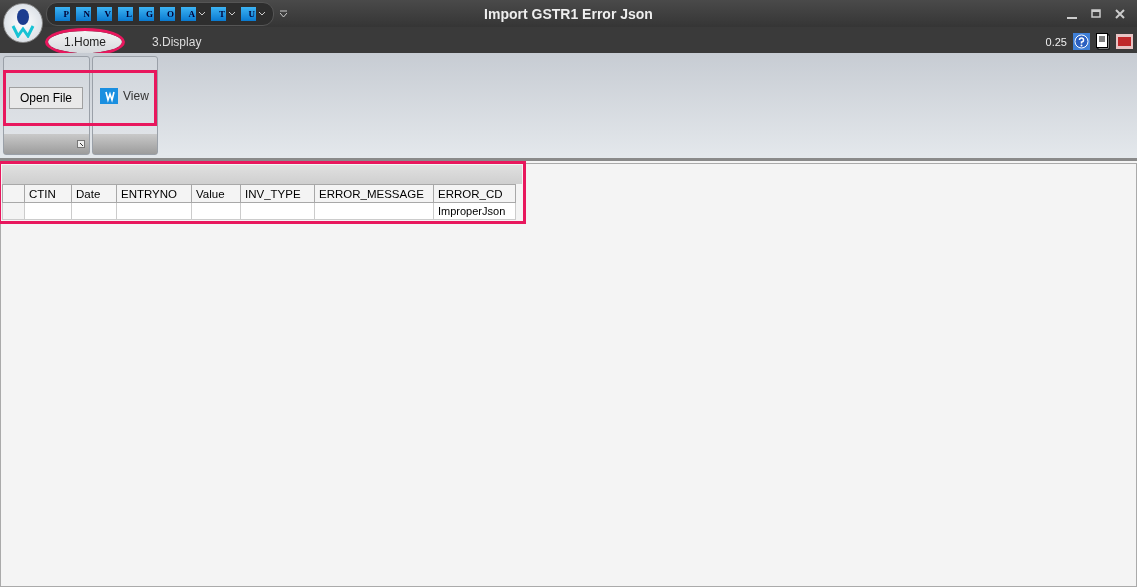 This screenshot has height=587, width=1137. Describe the element at coordinates (124, 95) in the screenshot. I see `view-button: View` at that location.